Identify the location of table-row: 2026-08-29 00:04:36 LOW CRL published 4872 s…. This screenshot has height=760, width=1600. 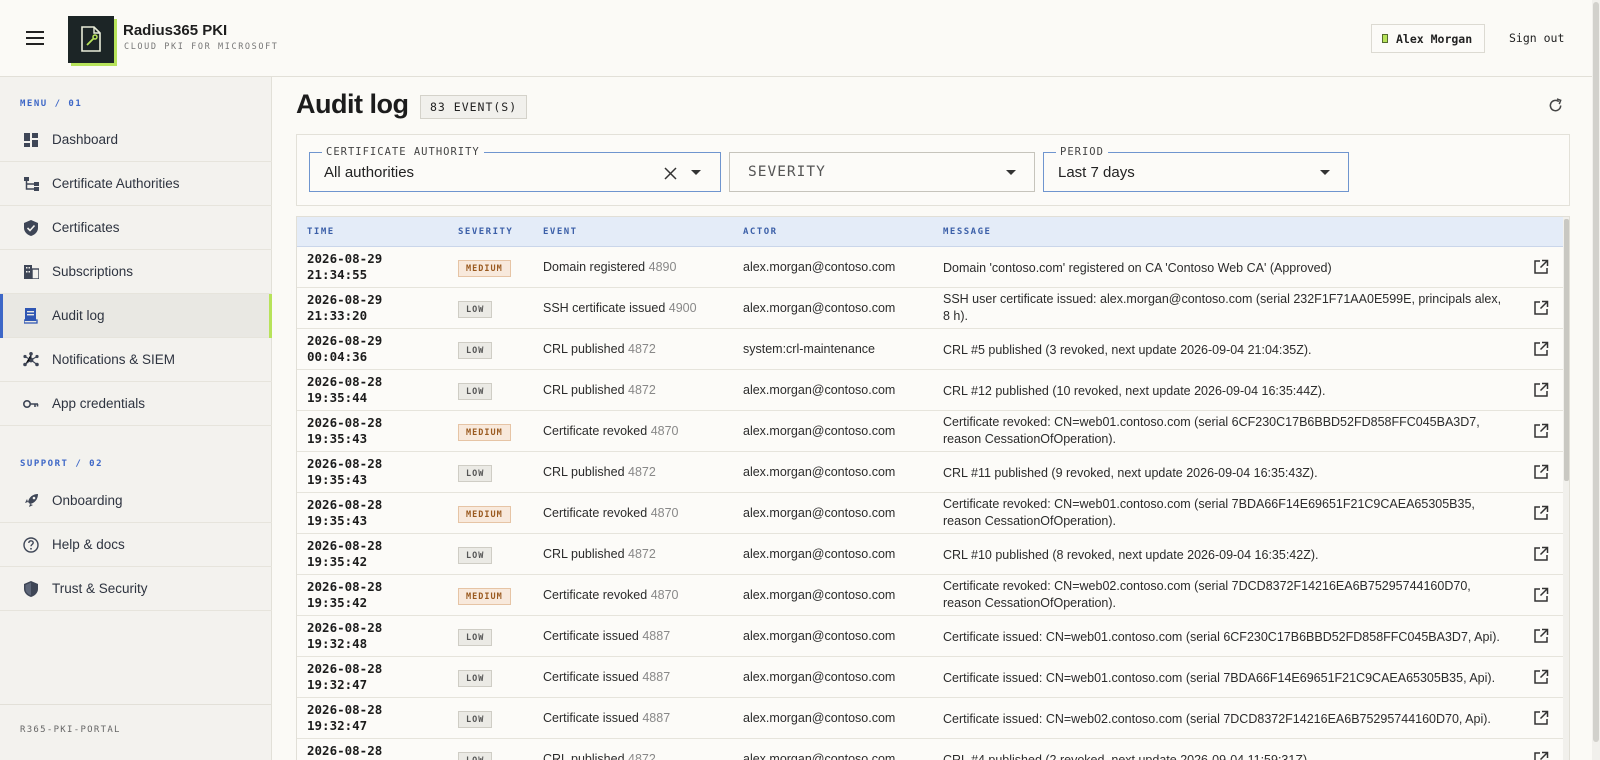
(930, 349).